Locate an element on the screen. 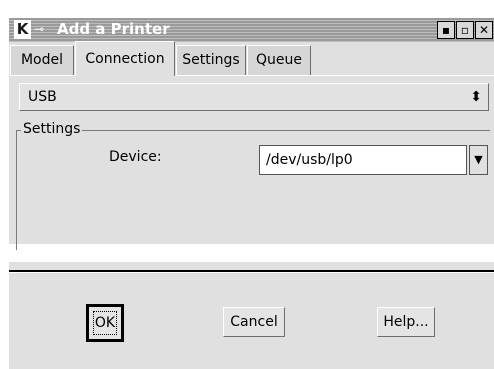  minimize-icon: ▪ is located at coordinates (446, 30).